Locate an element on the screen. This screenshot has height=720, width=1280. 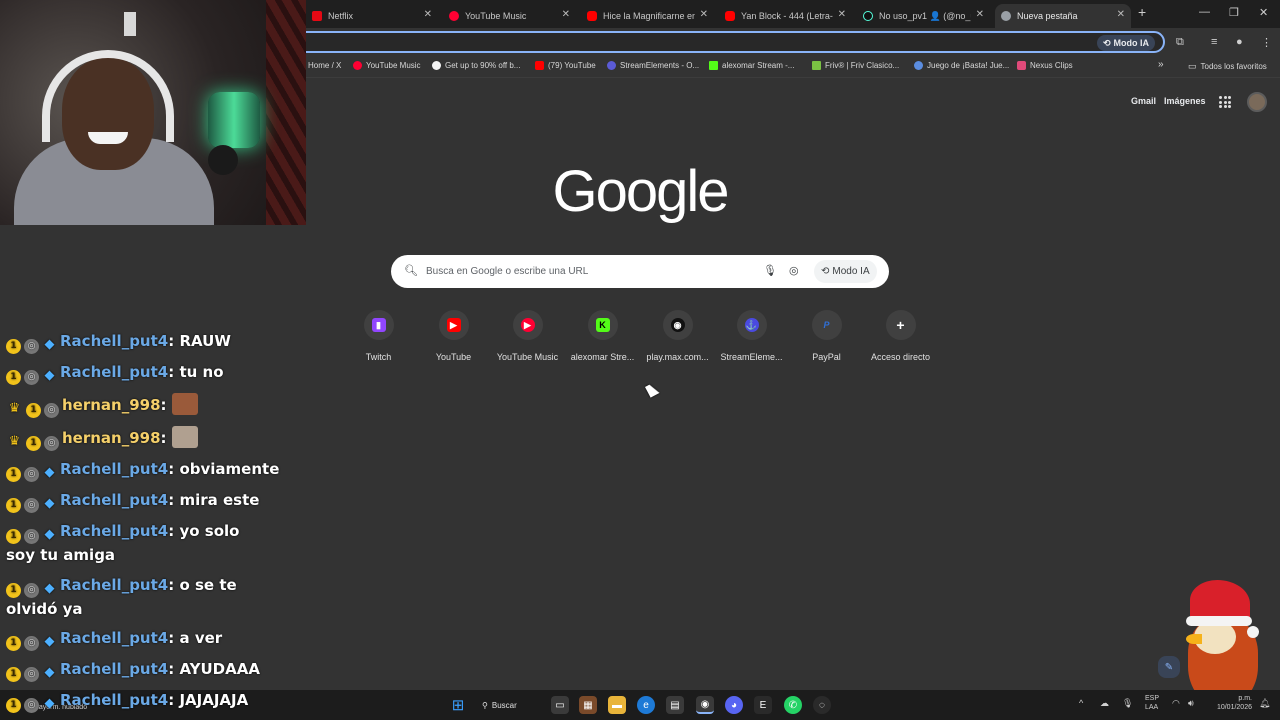
cloud-icon: ☁ is located at coordinates (1104, 703).